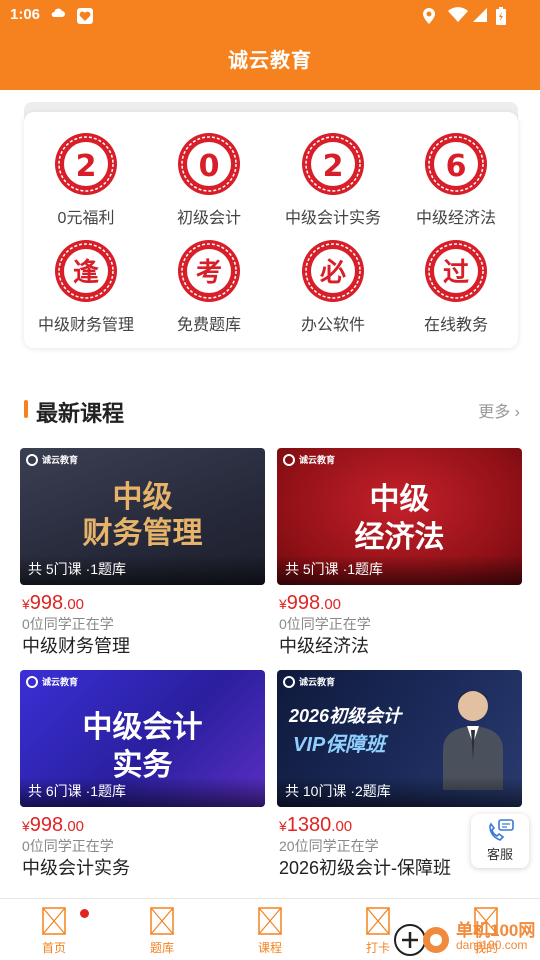 The width and height of the screenshot is (540, 960). I want to click on brand-logo-icon, so click(289, 460).